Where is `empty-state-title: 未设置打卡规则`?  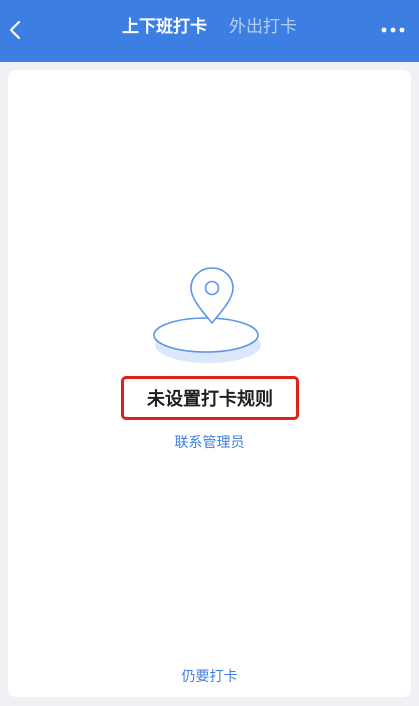
empty-state-title: 未设置打卡规则 is located at coordinates (210, 399).